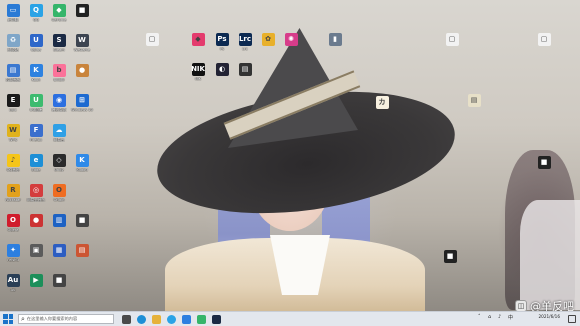 The width and height of the screenshot is (580, 326). Describe the element at coordinates (59, 50) in the screenshot. I see `desktop-icon-label: Steam` at that location.